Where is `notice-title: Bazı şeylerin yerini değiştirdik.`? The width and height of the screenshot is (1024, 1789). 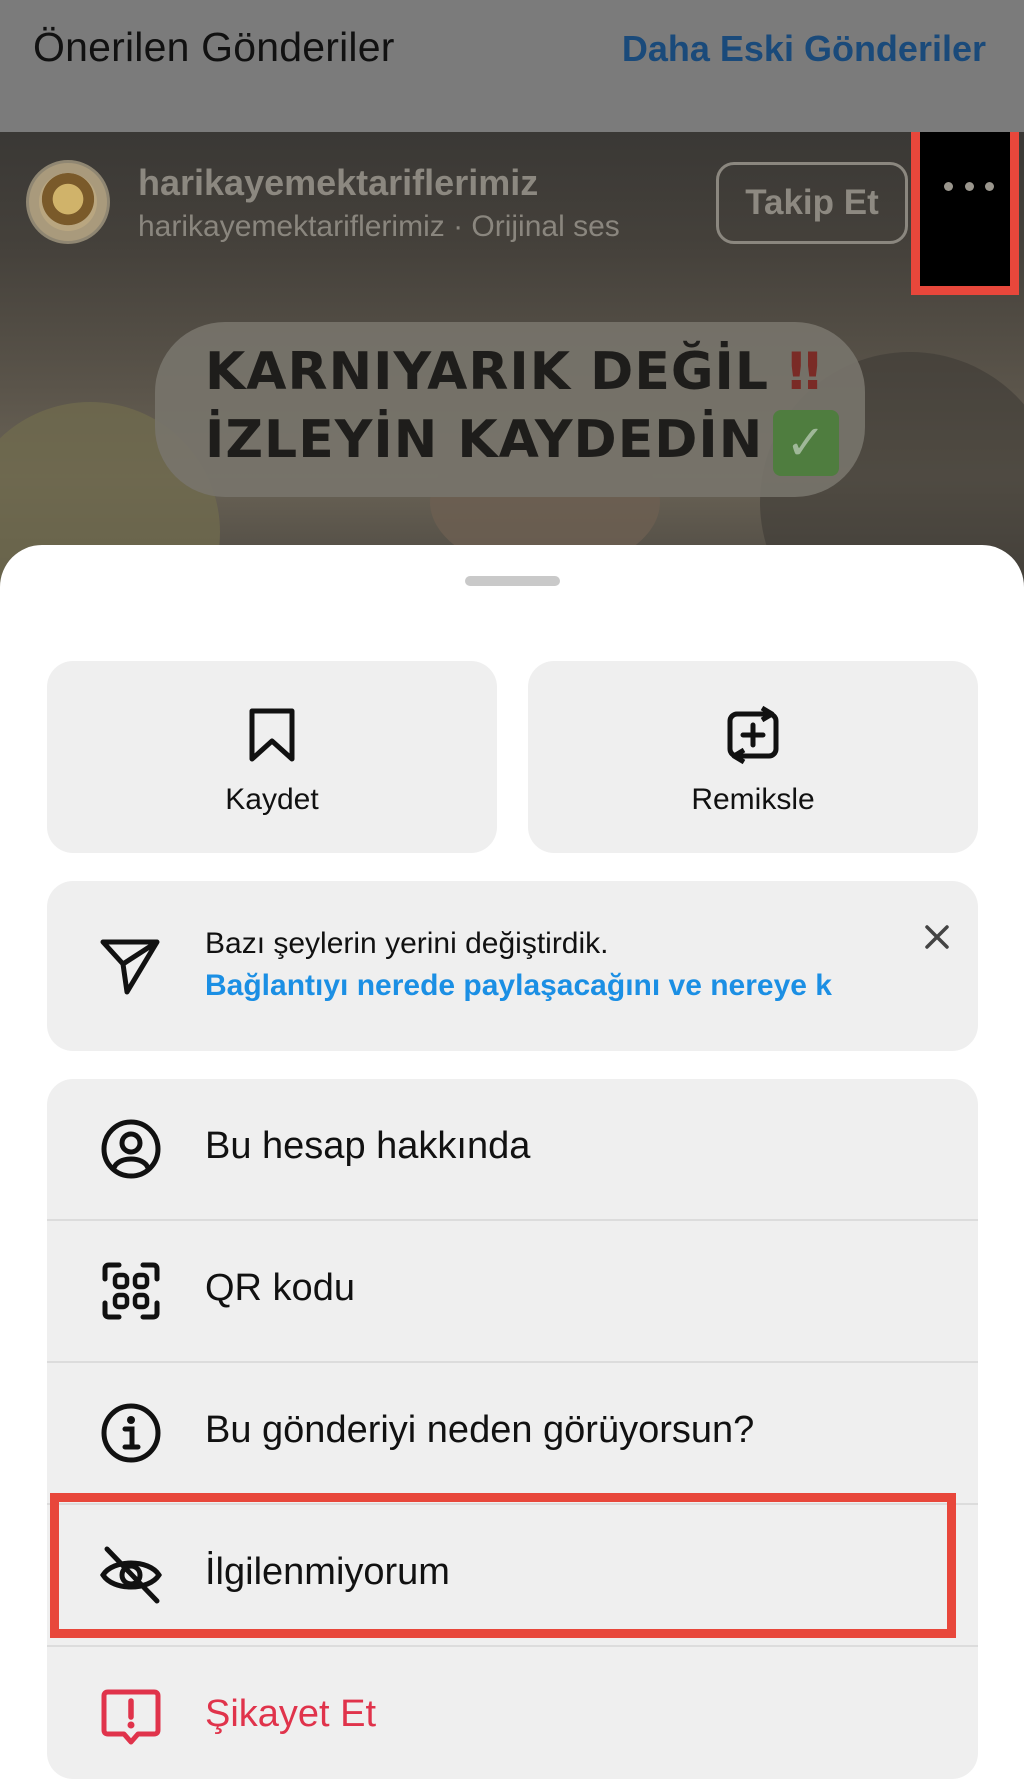
notice-title: Bazı şeylerin yerini değiştirdik. is located at coordinates (407, 943).